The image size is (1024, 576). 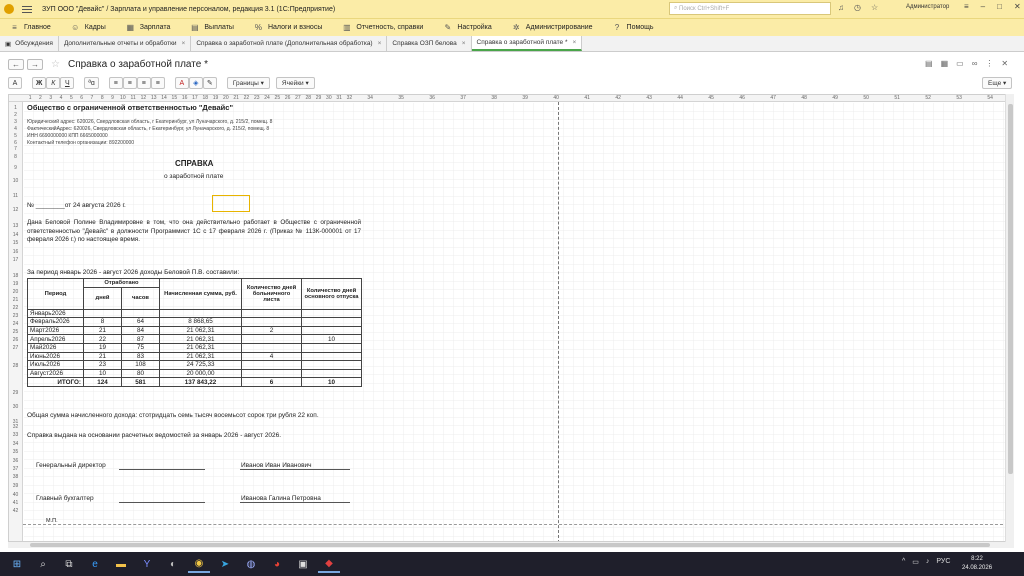 I want to click on column-number: 12, so click(x=143, y=98).